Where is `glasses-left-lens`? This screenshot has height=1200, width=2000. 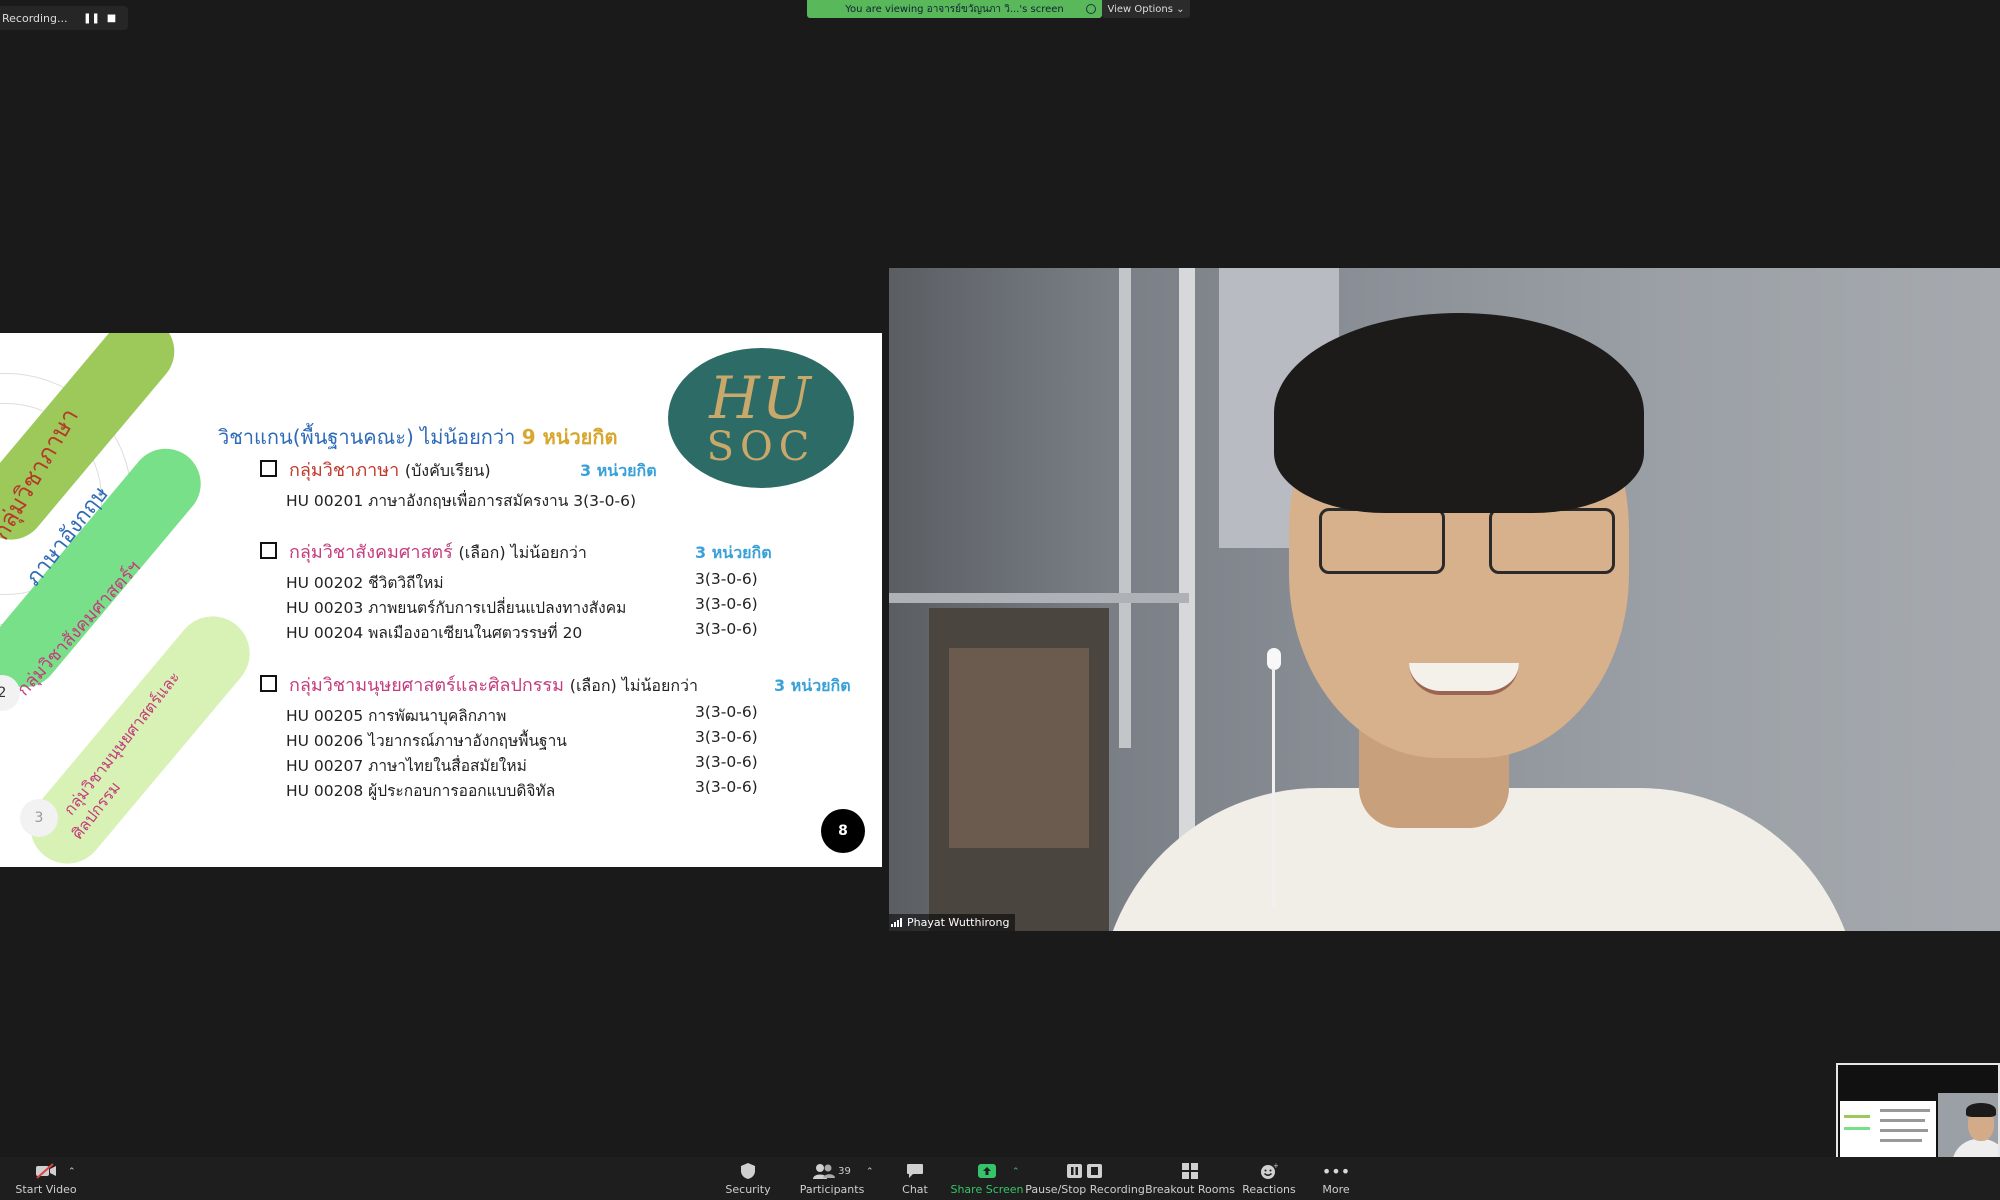
glasses-left-lens is located at coordinates (1382, 541).